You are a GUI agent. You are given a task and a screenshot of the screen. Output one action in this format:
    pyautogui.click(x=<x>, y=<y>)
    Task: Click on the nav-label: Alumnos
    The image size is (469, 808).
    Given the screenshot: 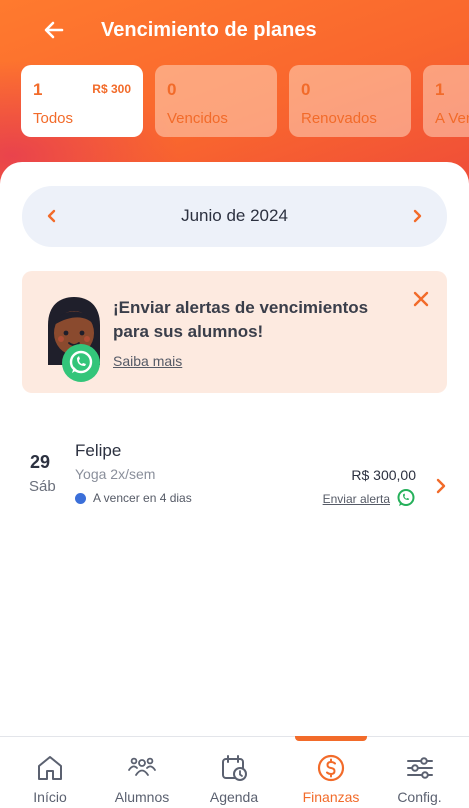 What is the action you would take?
    pyautogui.click(x=142, y=797)
    